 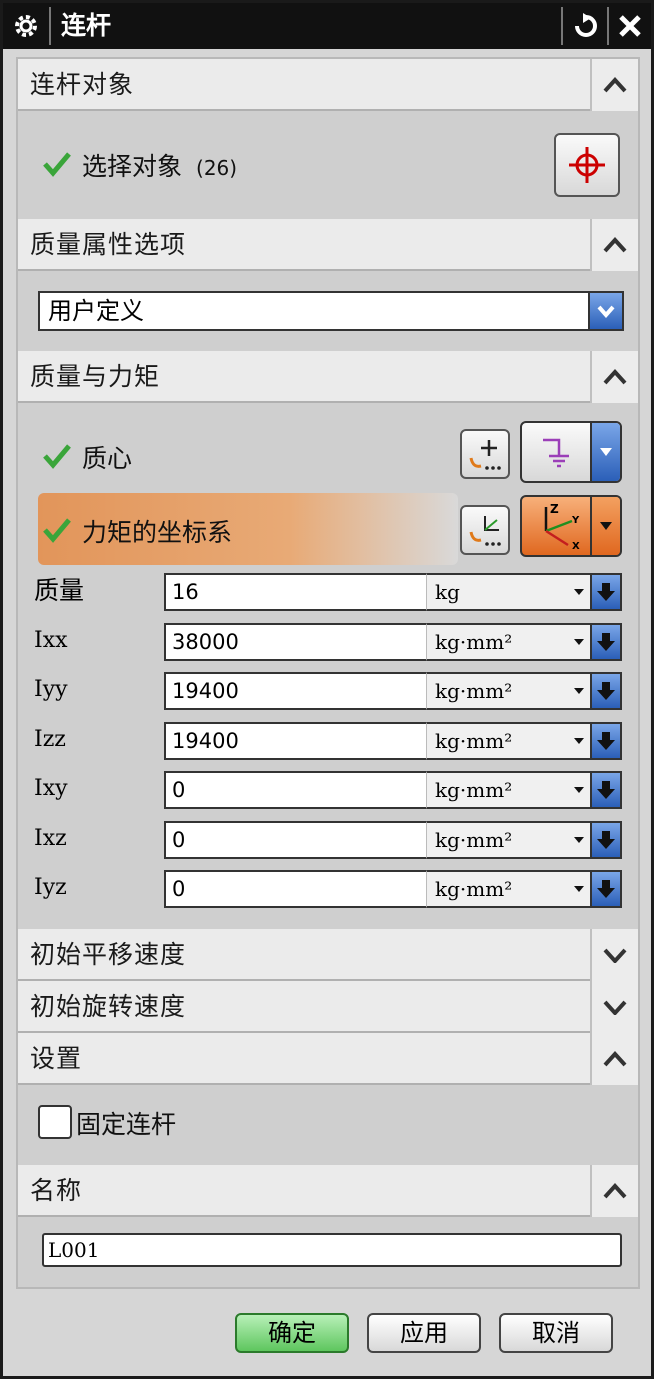 What do you see at coordinates (327, 26) in the screenshot?
I see `title-bar: 连杆` at bounding box center [327, 26].